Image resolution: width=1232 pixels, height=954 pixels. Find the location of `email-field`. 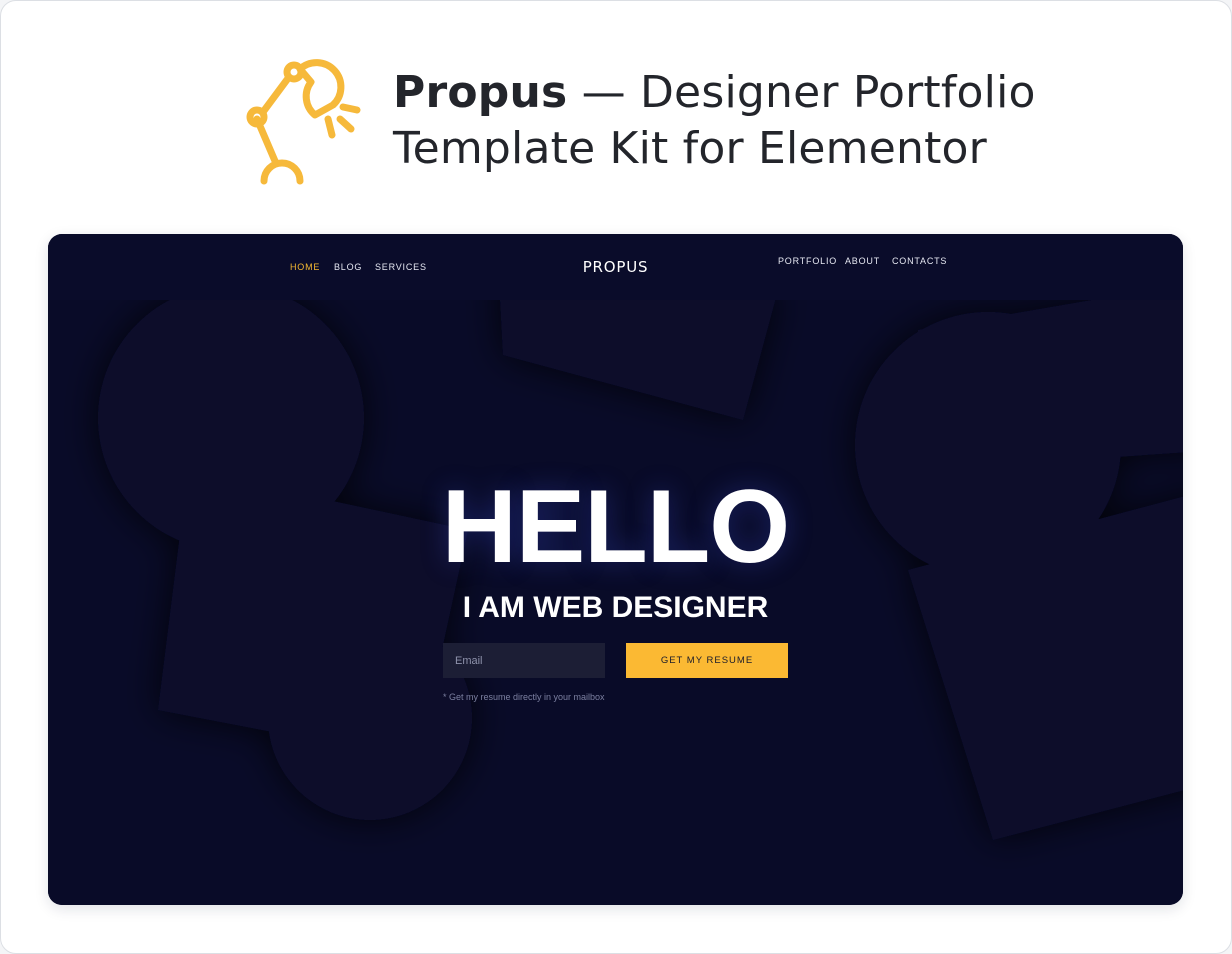

email-field is located at coordinates (524, 660).